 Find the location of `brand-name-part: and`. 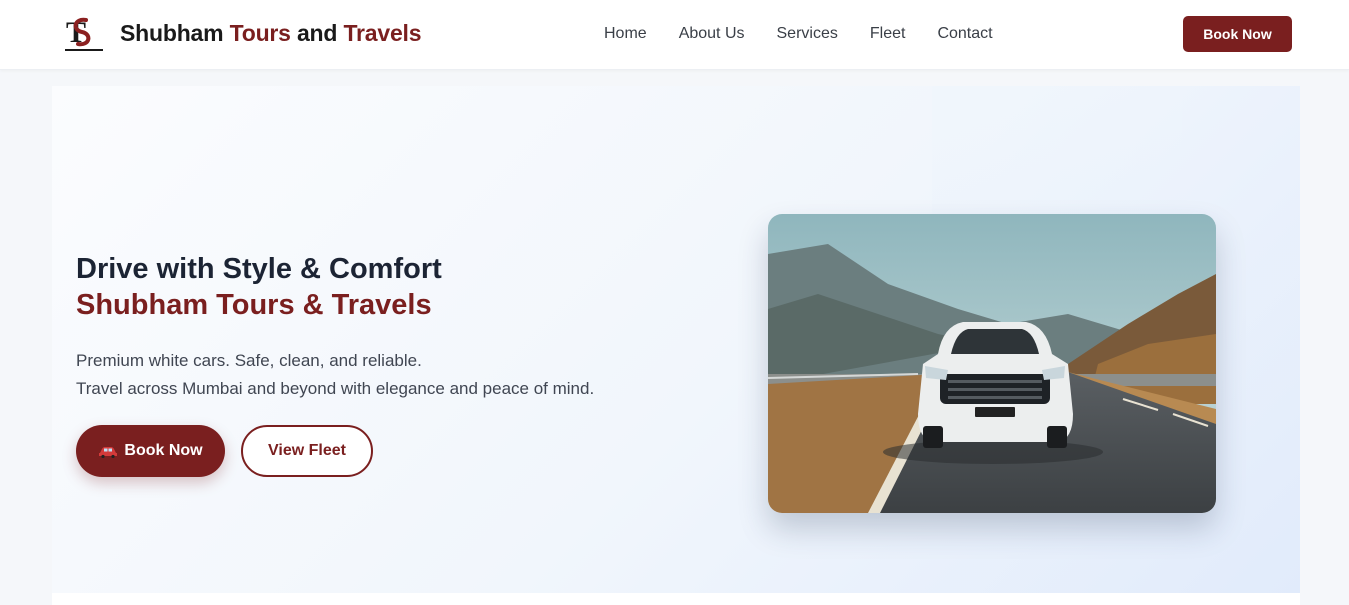

brand-name-part: and is located at coordinates (317, 33).